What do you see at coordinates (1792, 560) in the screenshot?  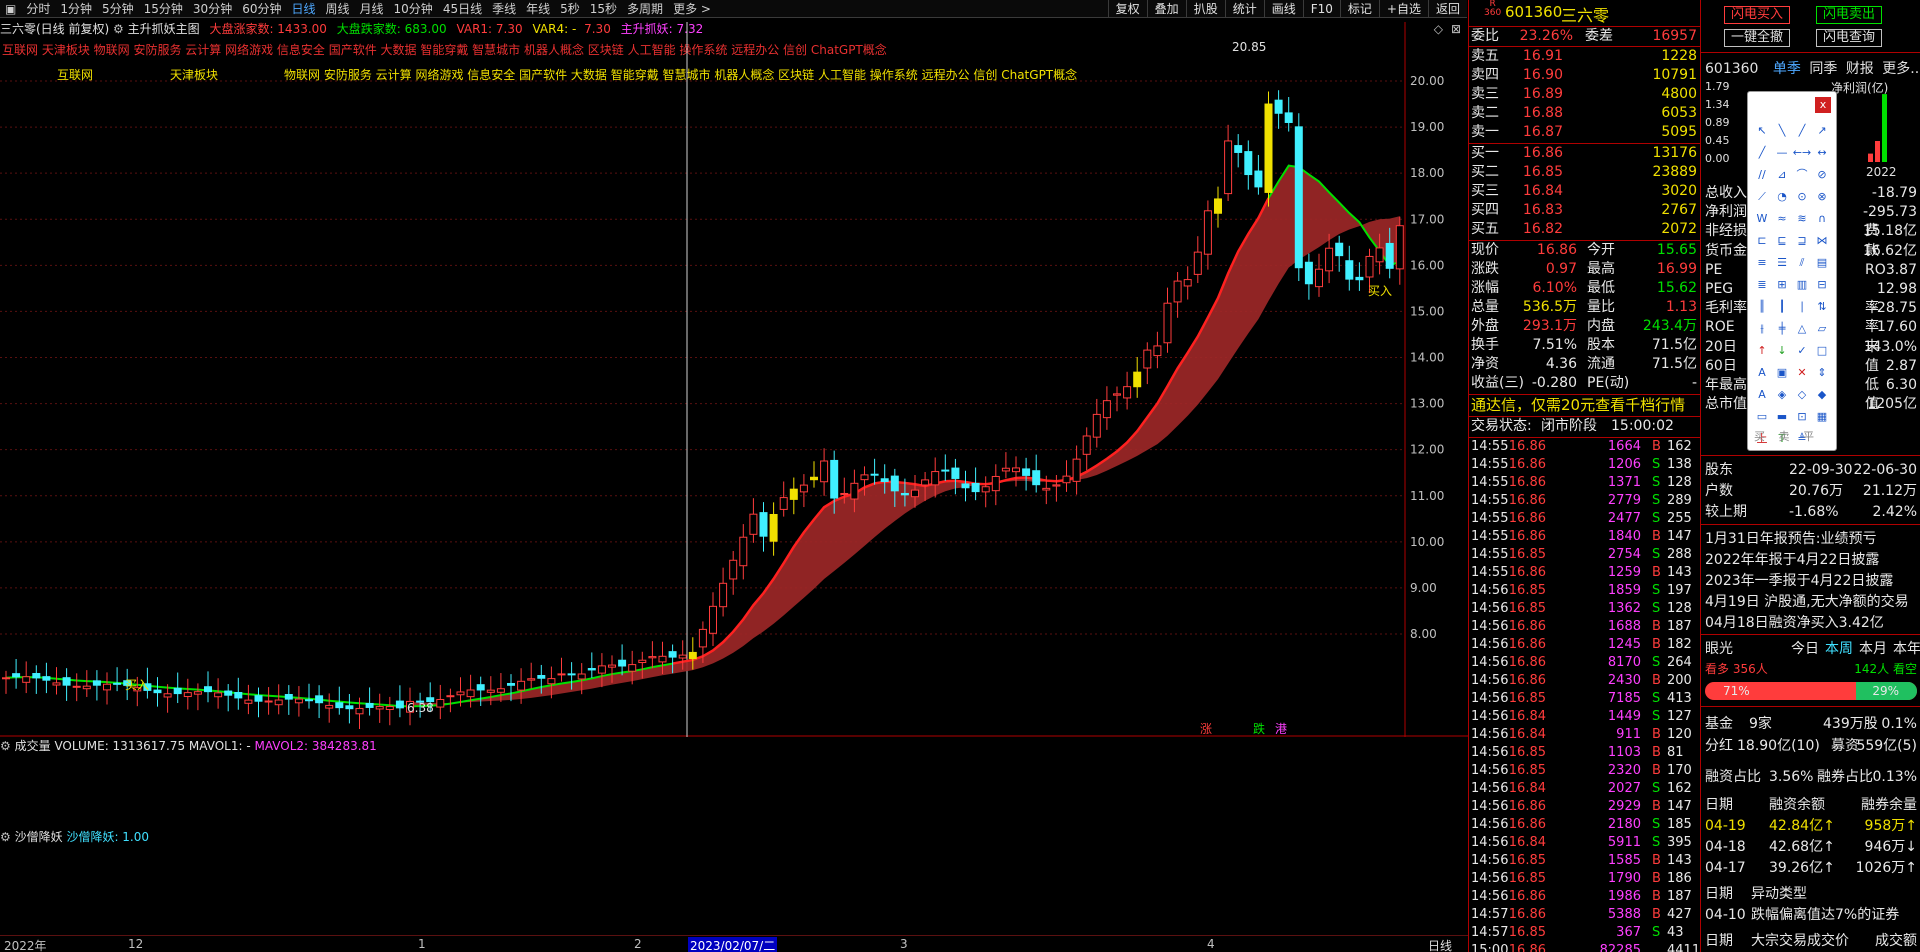 I see `note-text: 2022年年报于4月22日披露` at bounding box center [1792, 560].